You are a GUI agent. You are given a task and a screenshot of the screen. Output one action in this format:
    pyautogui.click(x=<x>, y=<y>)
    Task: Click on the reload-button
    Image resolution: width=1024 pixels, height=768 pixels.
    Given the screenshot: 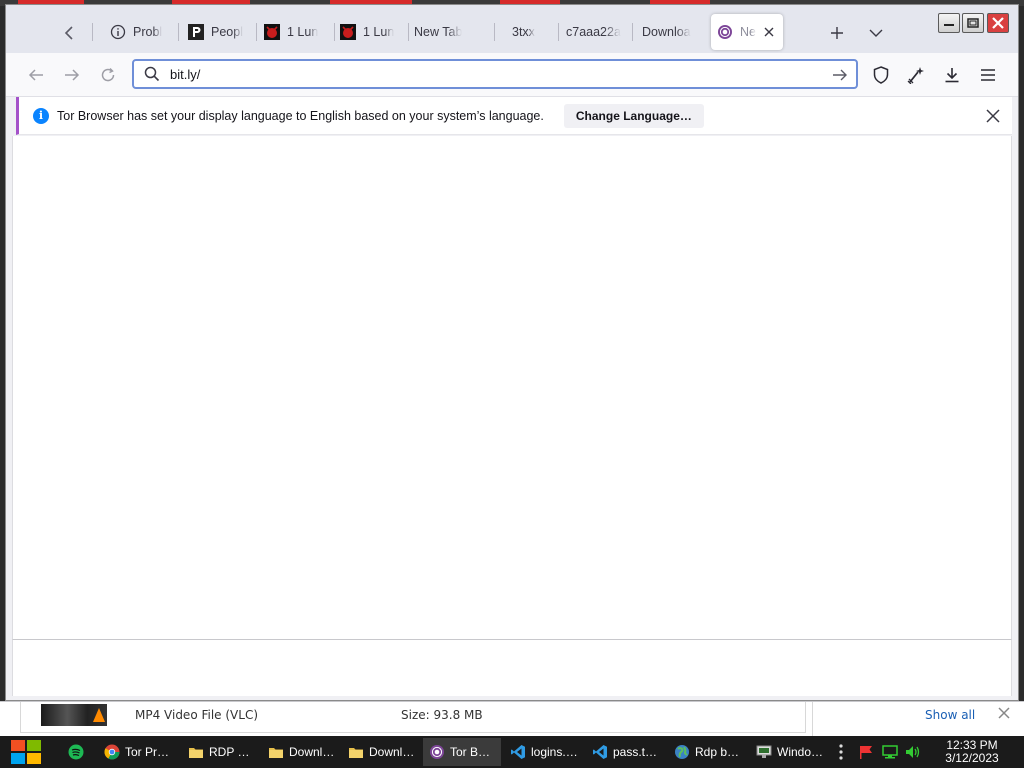 What is the action you would take?
    pyautogui.click(x=108, y=75)
    